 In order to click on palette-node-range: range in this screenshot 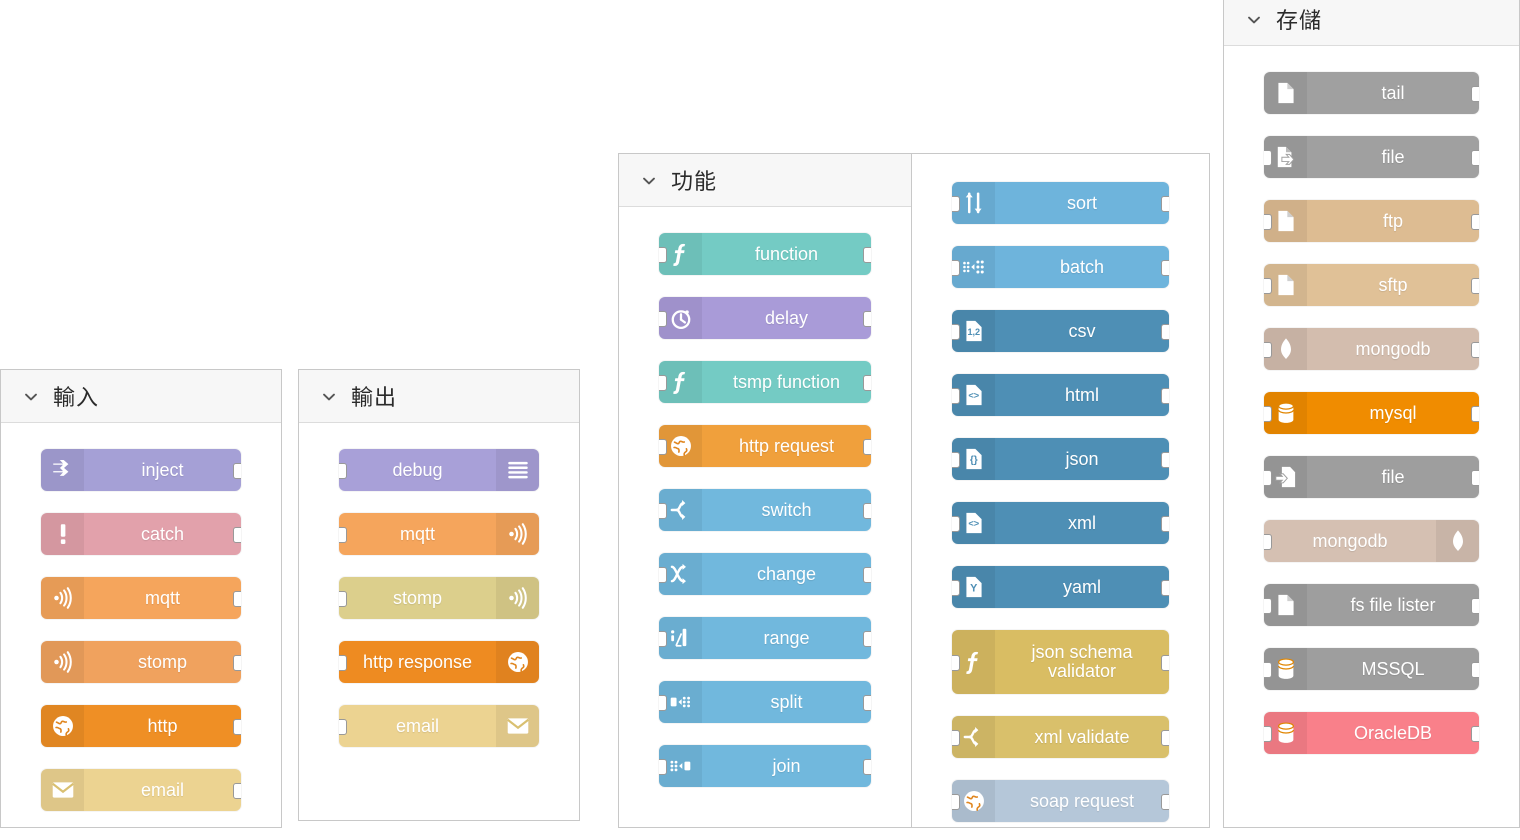, I will do `click(765, 638)`.